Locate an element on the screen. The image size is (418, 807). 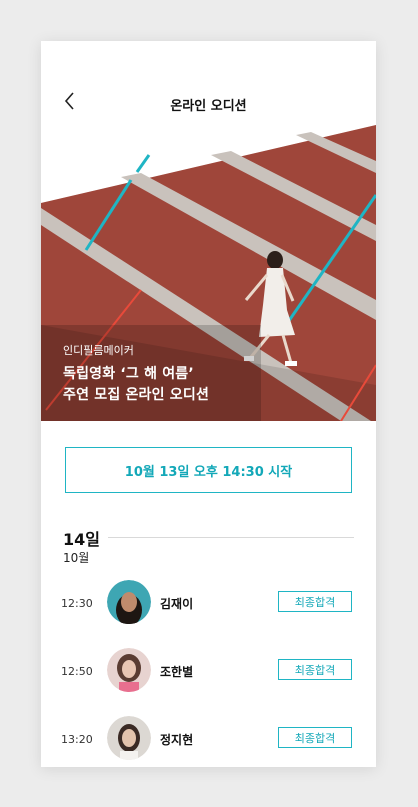
hero-headline-line2: 주연 모집 온라인 오디션 is located at coordinates (136, 395).